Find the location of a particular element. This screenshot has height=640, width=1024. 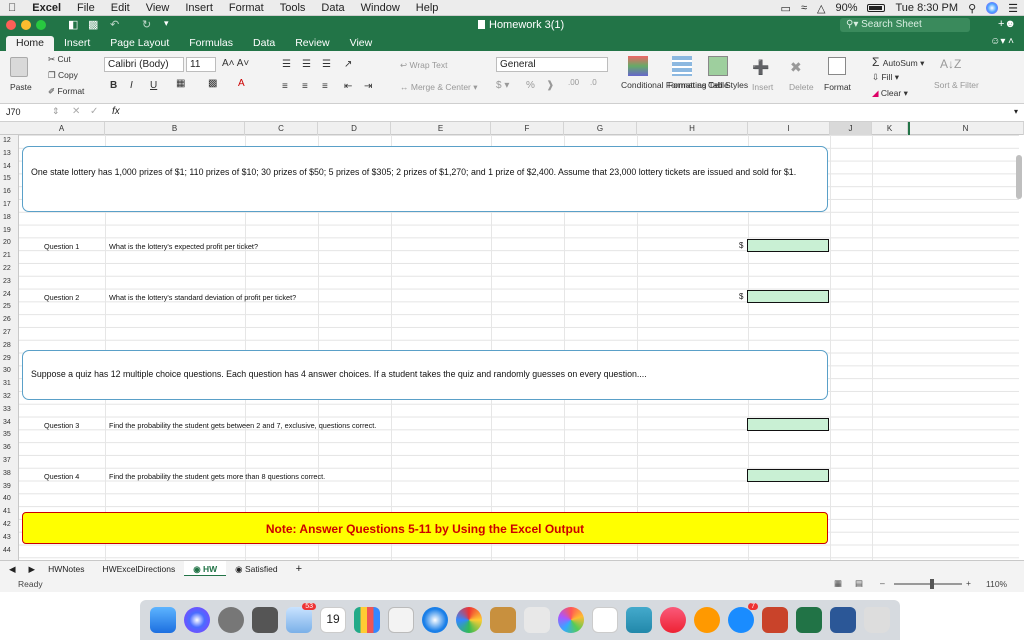

col-header-i: I is located at coordinates (789, 128).